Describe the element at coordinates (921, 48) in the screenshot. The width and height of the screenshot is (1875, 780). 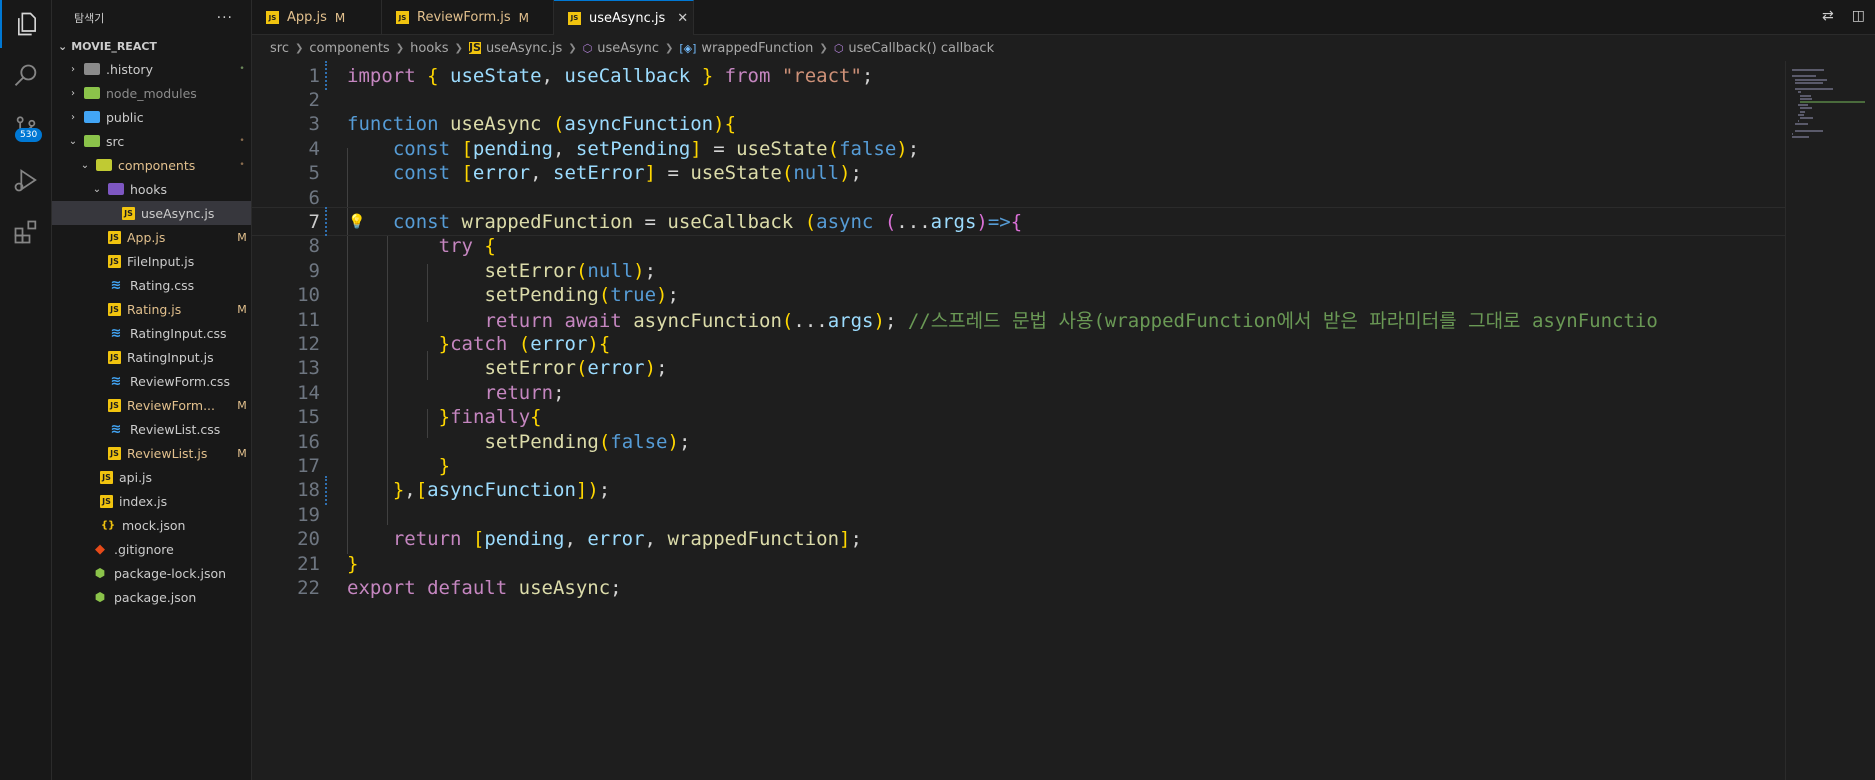
I see `breadcrumb-item: useCallback() callback` at that location.